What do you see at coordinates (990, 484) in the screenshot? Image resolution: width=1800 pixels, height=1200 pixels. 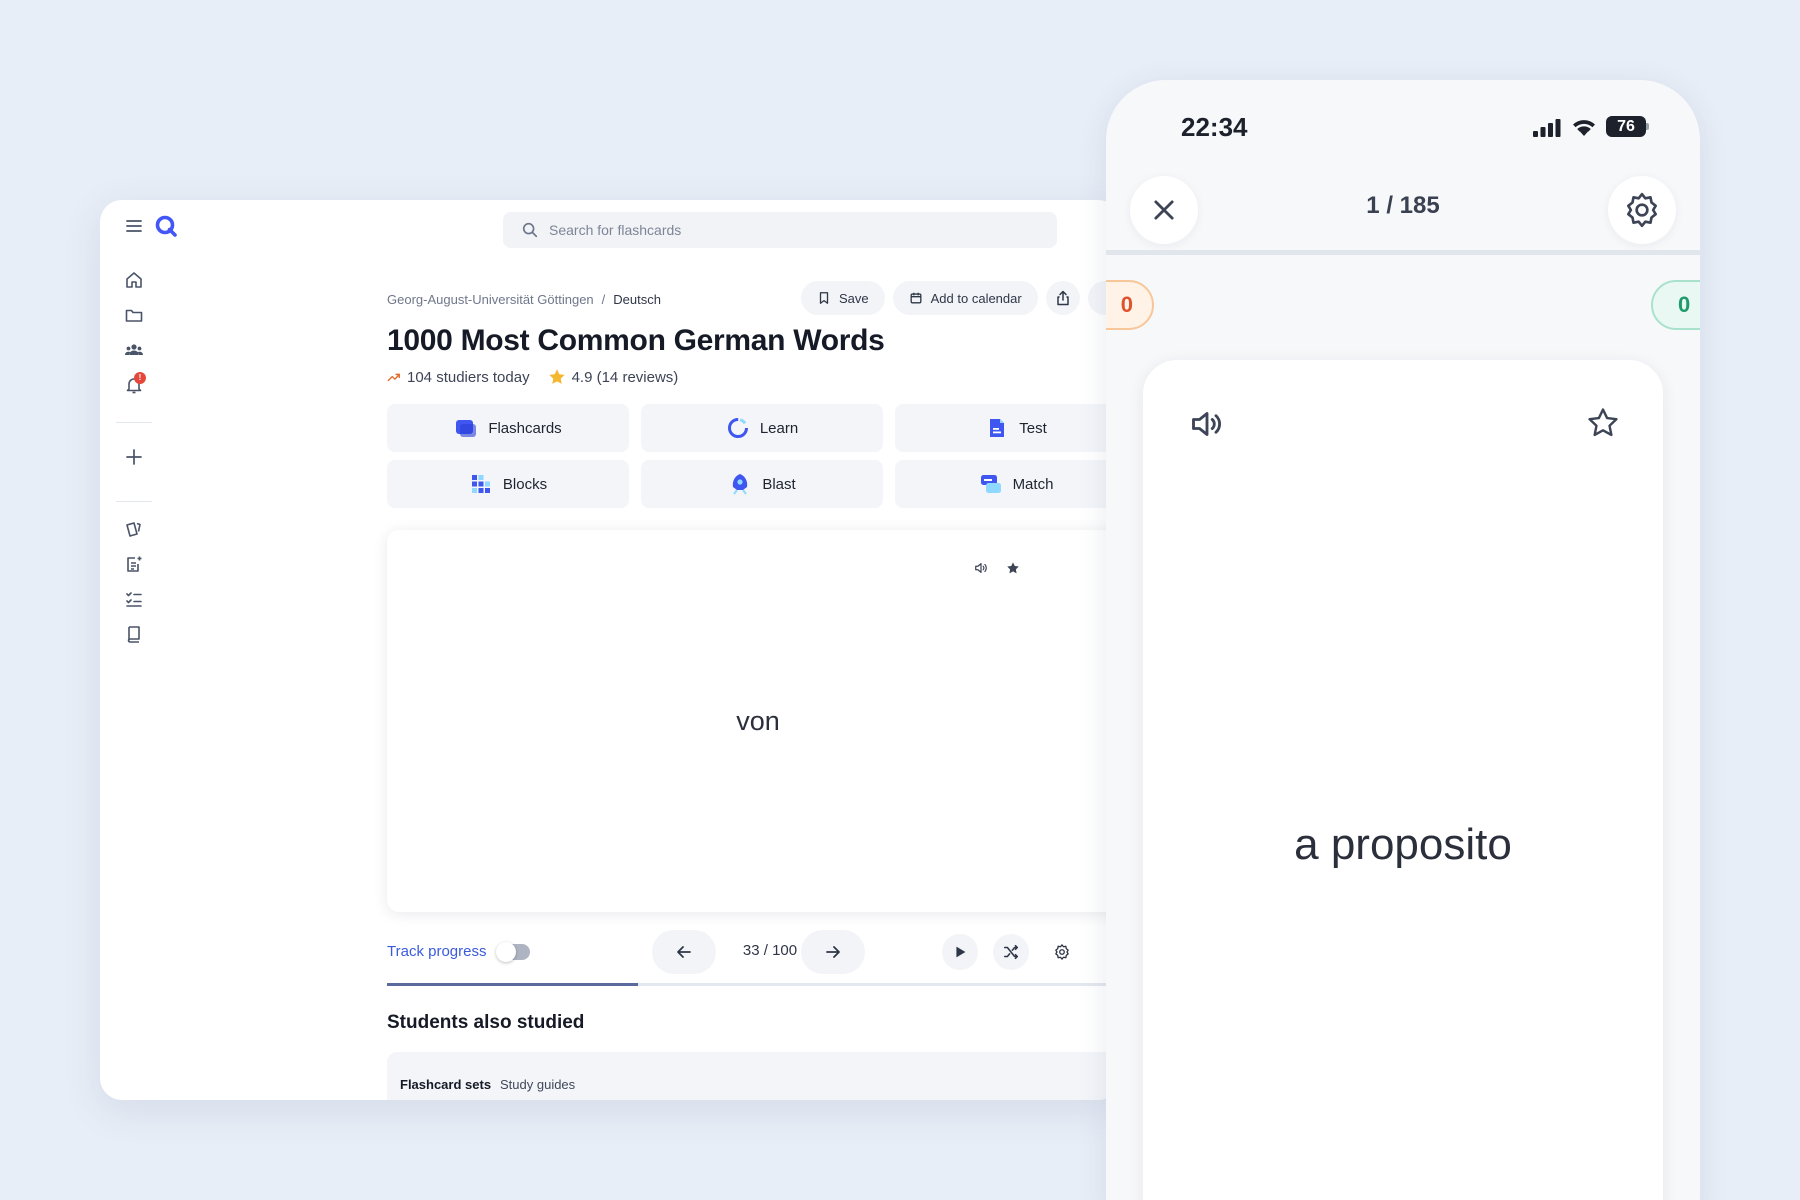 I see `match-icon` at bounding box center [990, 484].